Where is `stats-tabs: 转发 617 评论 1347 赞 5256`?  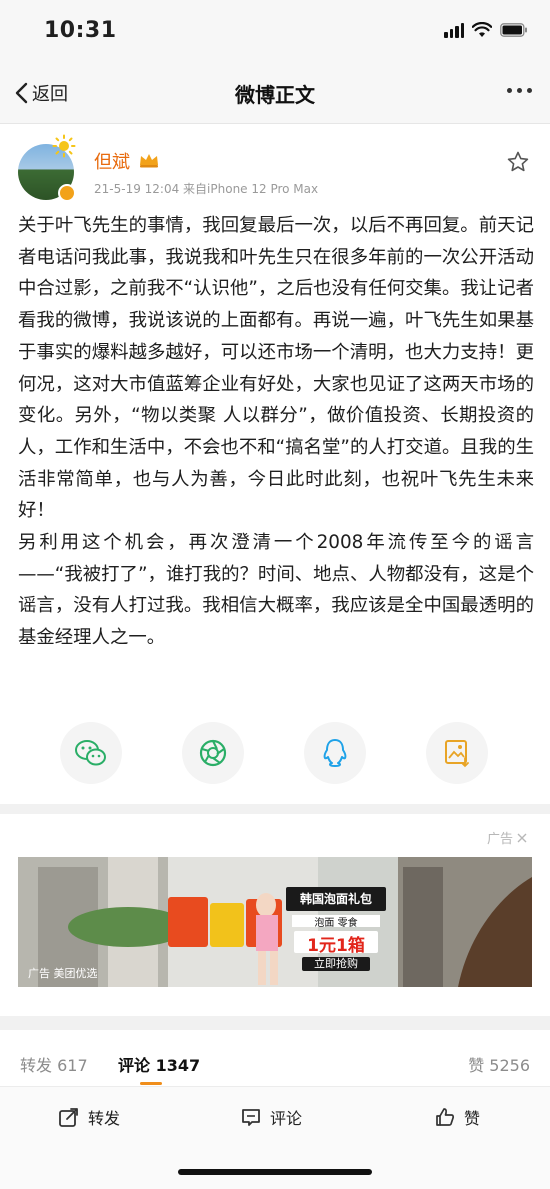
stats-tabs: 转发 617 评论 1347 赞 5256 is located at coordinates (275, 1061).